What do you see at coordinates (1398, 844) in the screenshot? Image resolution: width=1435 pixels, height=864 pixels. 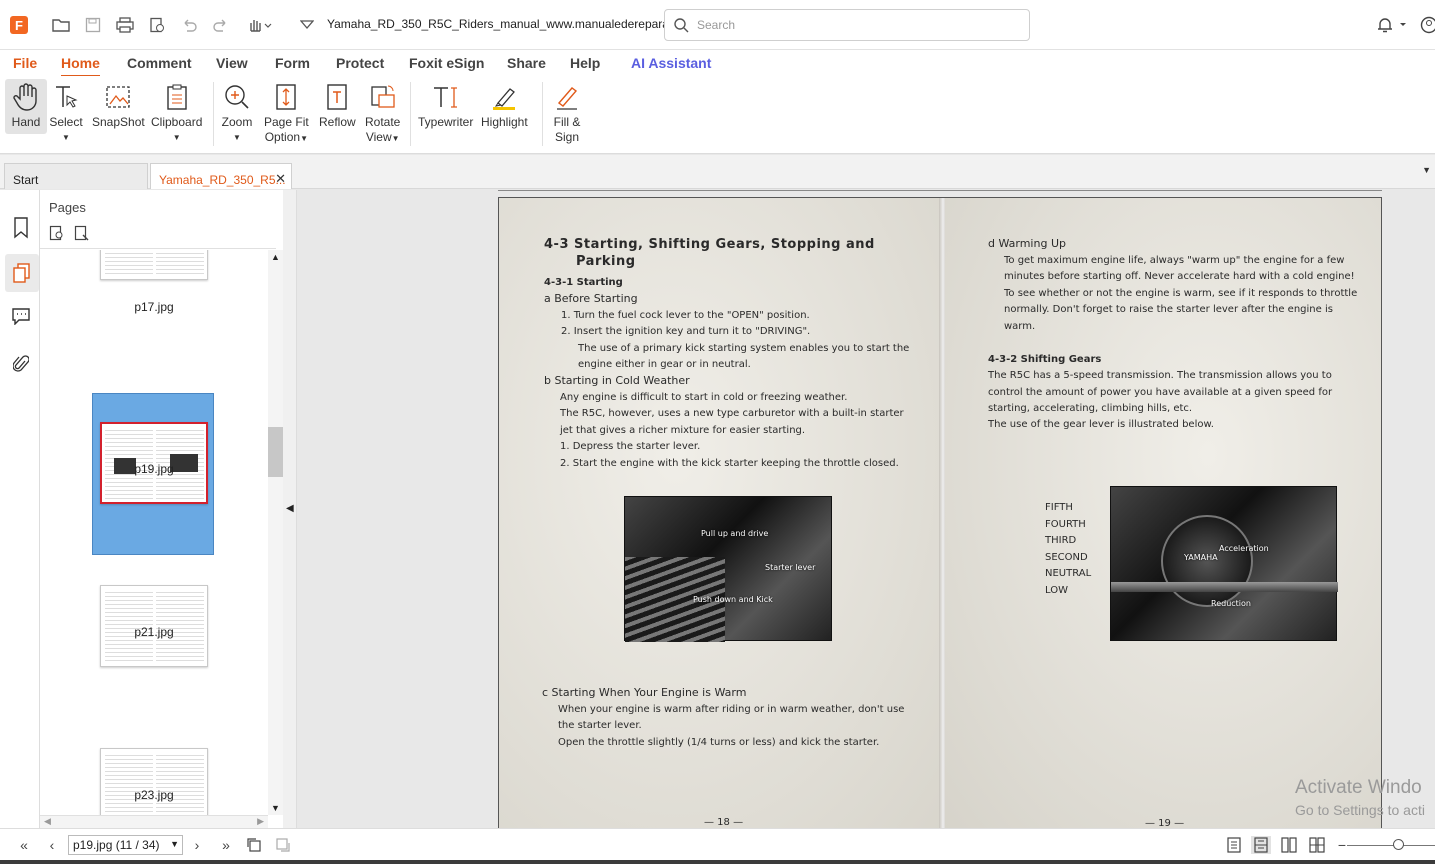 I see `zoom-slider-handle` at bounding box center [1398, 844].